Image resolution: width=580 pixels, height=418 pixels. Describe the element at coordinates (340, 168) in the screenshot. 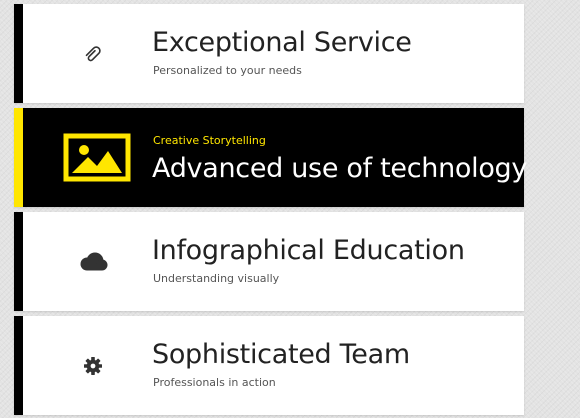

I see `feature-title: Advanced use of technology` at that location.